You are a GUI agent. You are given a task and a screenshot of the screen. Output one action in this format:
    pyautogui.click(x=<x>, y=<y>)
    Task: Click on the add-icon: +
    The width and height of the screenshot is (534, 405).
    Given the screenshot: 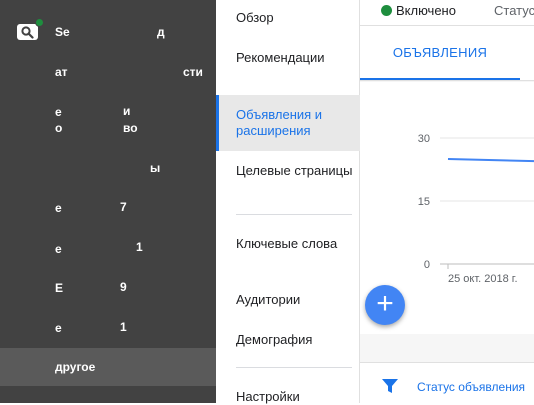 What is the action you would take?
    pyautogui.click(x=385, y=303)
    